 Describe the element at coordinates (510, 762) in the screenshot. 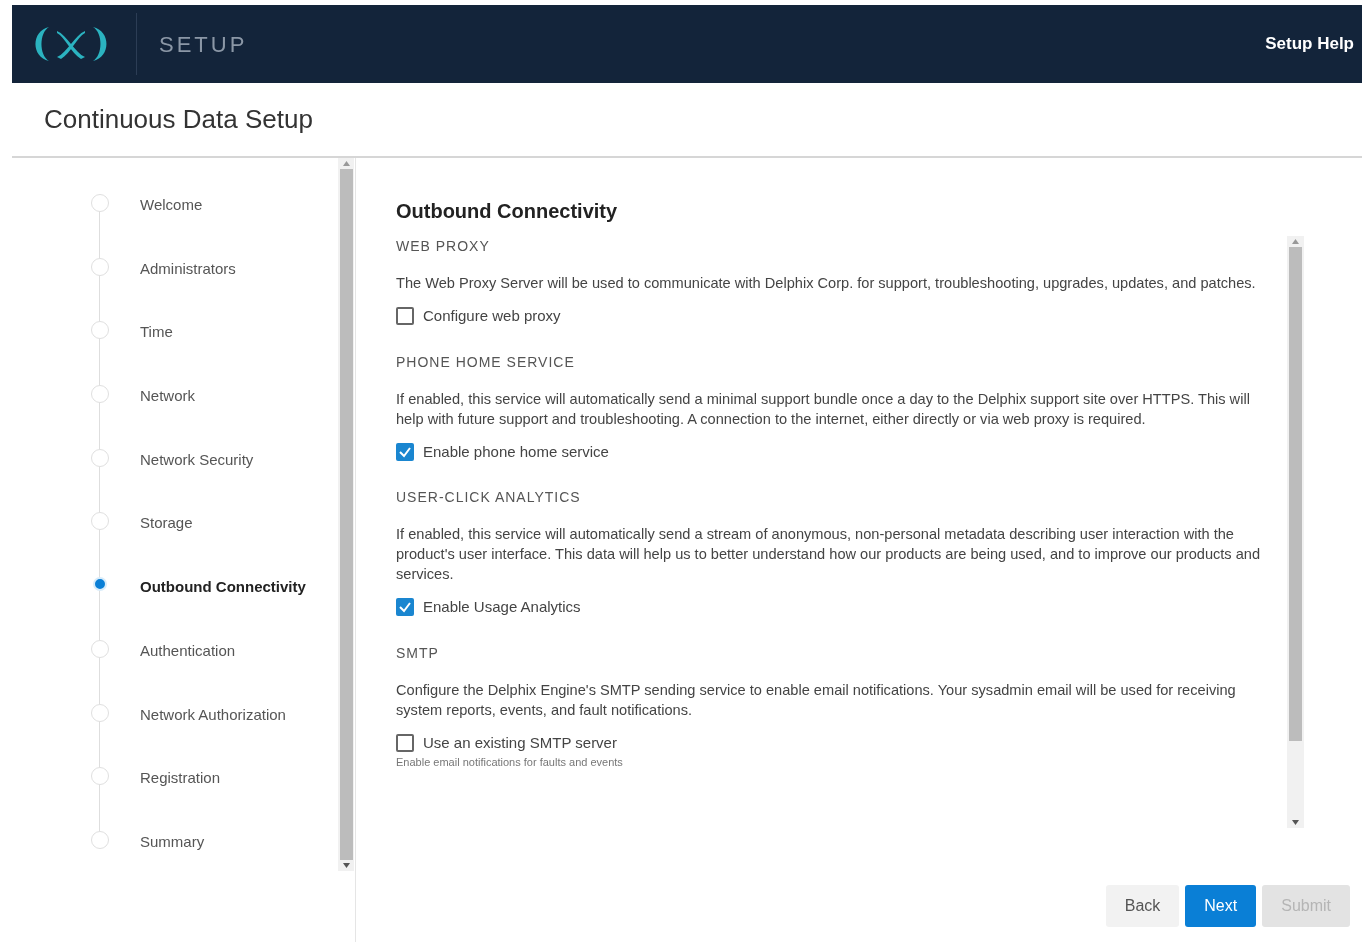

I see `hint-text: Enable email notifications for faults and events` at that location.